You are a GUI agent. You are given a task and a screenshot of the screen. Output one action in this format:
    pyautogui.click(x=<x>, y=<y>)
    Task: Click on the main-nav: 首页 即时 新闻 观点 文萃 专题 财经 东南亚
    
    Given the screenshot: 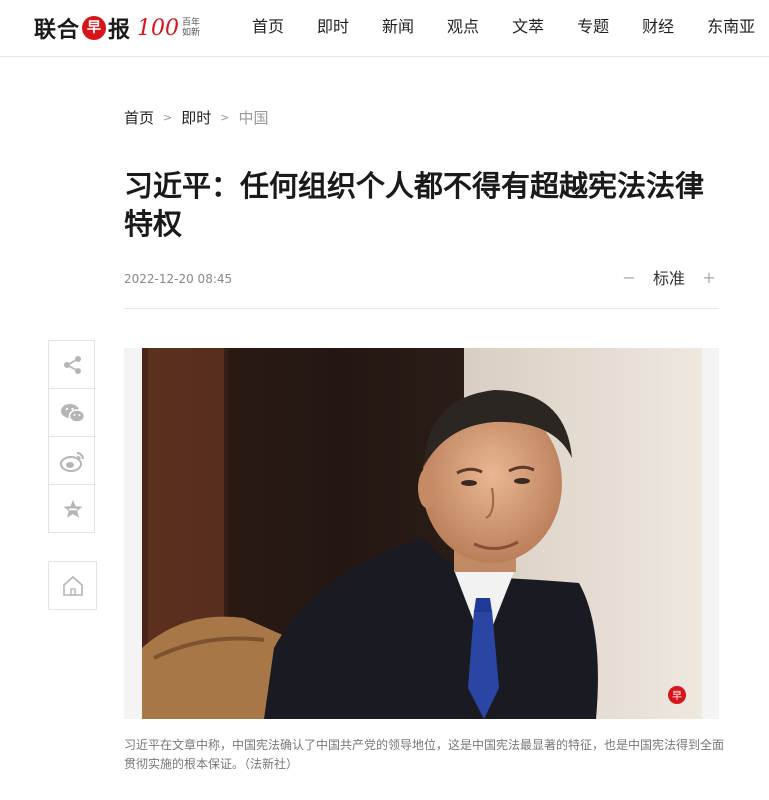 What is the action you would take?
    pyautogui.click(x=503, y=27)
    